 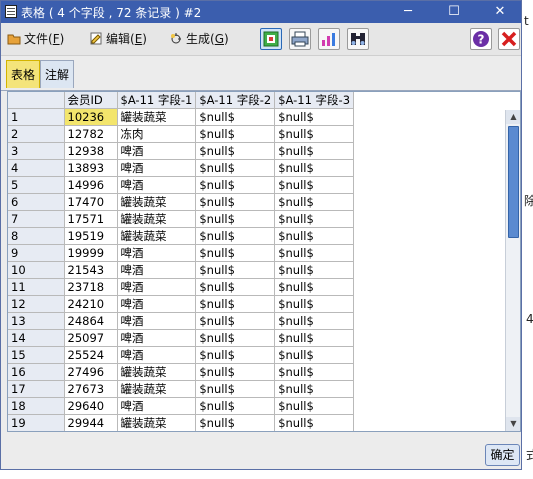 What do you see at coordinates (199, 39) in the screenshot?
I see `menu-generate: 生成(G)` at bounding box center [199, 39].